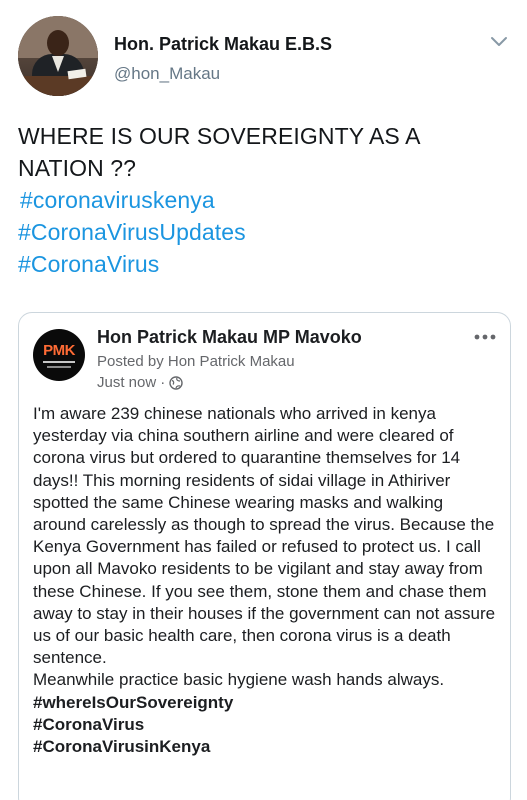 The width and height of the screenshot is (527, 800). What do you see at coordinates (59, 350) in the screenshot?
I see `logo-text: PMK` at bounding box center [59, 350].